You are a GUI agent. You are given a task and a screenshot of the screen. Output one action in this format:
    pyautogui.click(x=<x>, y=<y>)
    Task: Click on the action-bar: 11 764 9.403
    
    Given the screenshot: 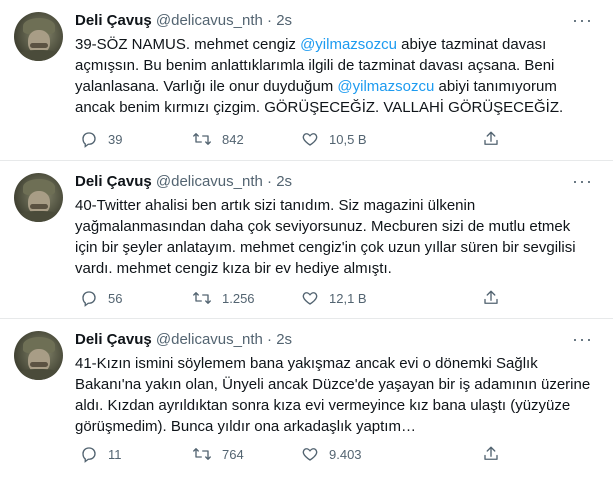 What is the action you would take?
    pyautogui.click(x=335, y=454)
    